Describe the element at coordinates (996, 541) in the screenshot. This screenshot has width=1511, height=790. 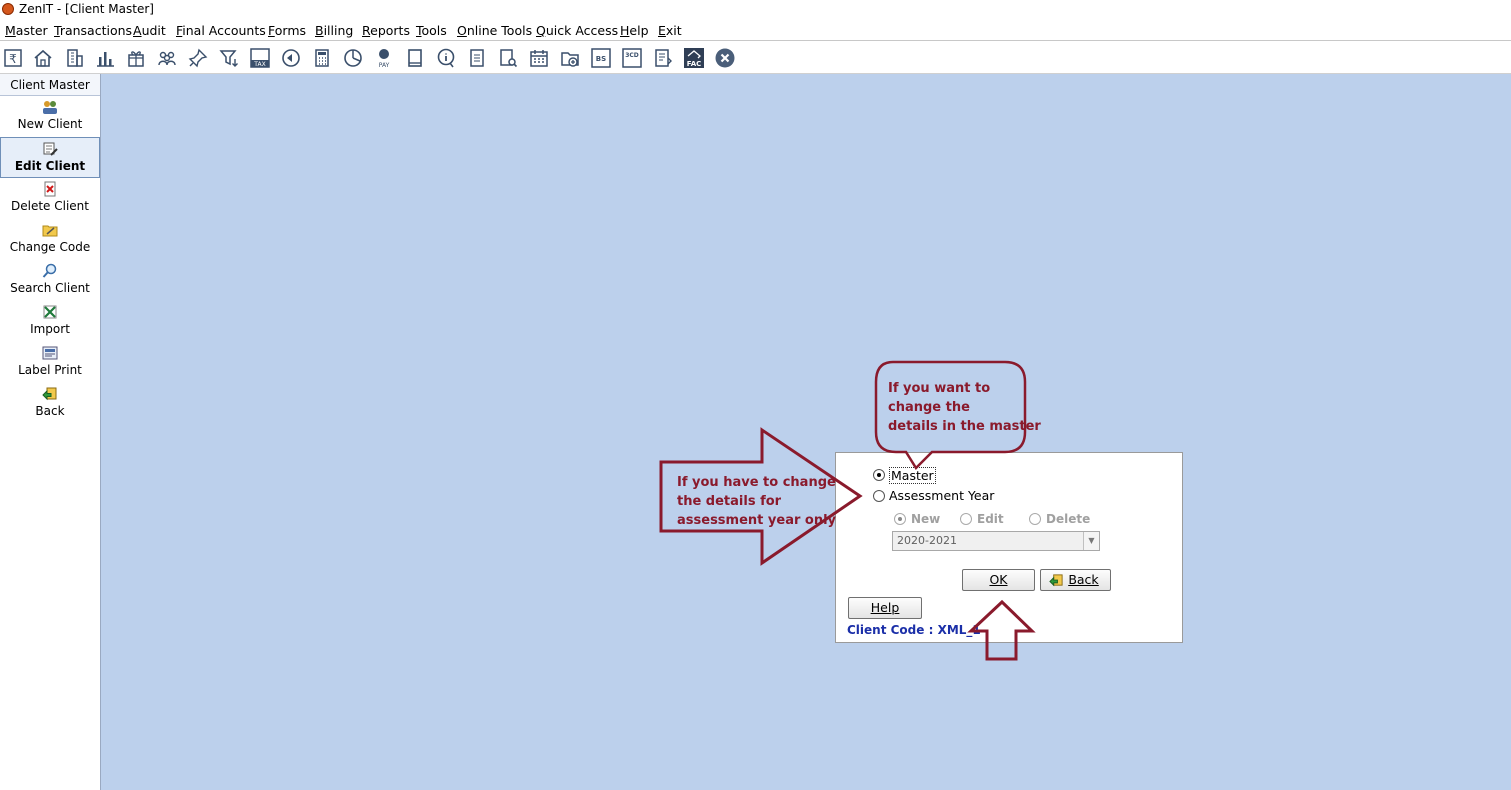
I see `assessment-year-select: 2020-2021 ▼` at that location.